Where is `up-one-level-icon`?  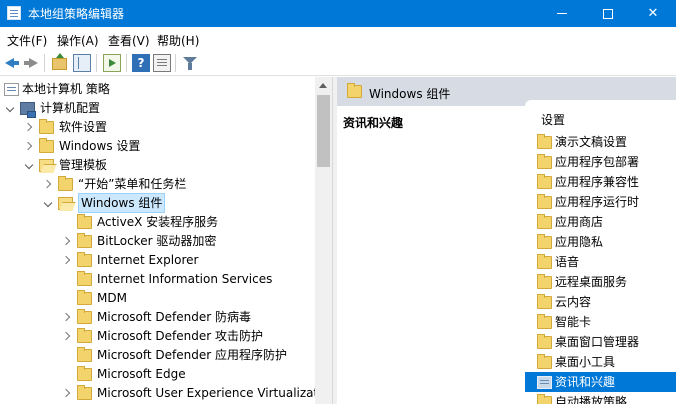 up-one-level-icon is located at coordinates (59, 61).